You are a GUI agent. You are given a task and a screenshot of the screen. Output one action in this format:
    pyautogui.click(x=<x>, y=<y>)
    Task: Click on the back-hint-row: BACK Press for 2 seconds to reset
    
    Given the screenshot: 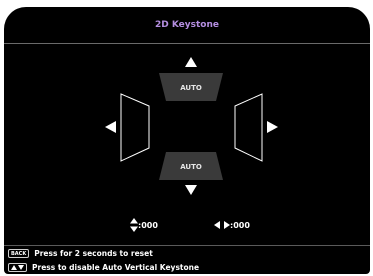 What is the action you would take?
    pyautogui.click(x=80, y=253)
    